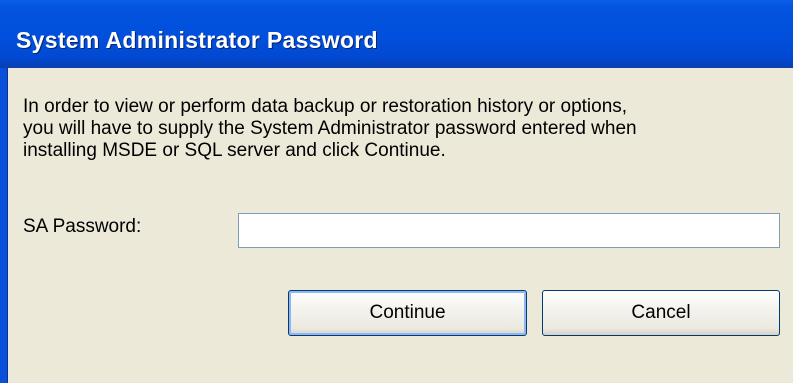 The width and height of the screenshot is (793, 383). Describe the element at coordinates (661, 313) in the screenshot. I see `cancel-button: Cancel` at that location.